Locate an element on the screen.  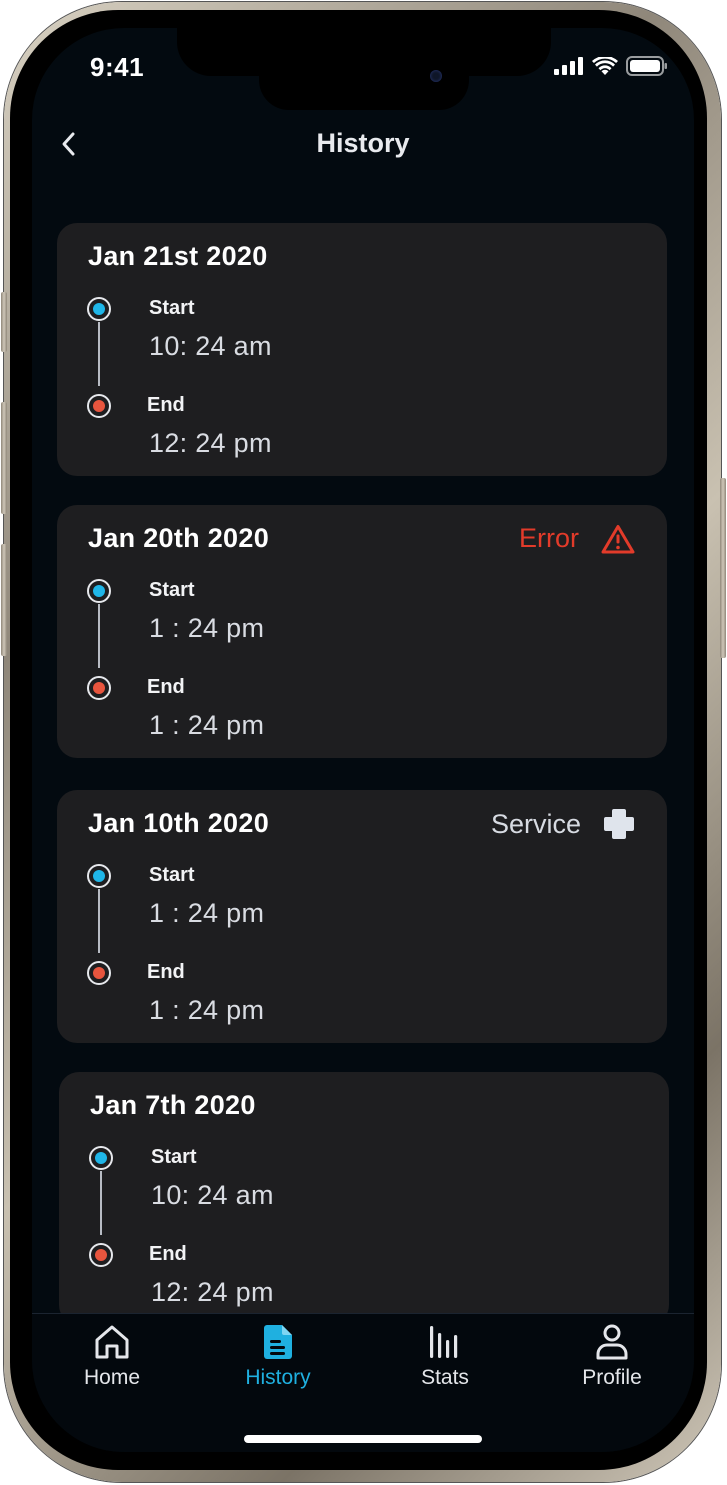
tab-history: History is located at coordinates (278, 1357).